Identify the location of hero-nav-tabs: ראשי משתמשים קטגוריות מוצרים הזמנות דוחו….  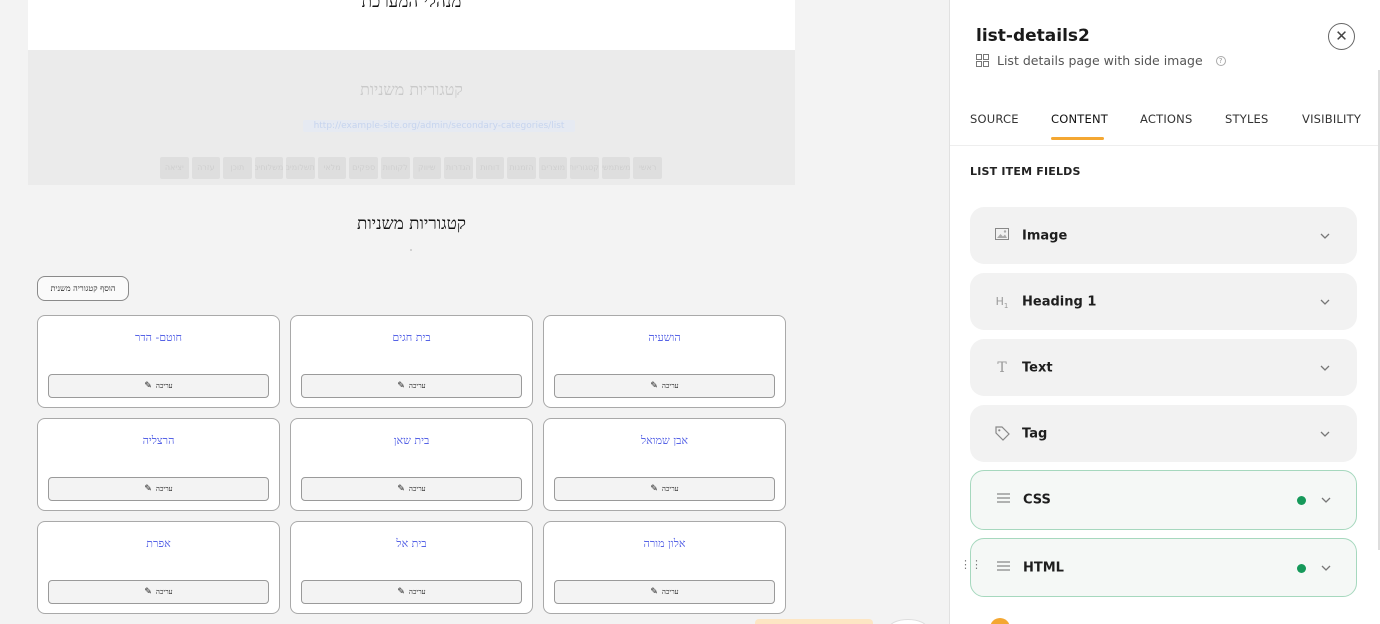
(411, 168).